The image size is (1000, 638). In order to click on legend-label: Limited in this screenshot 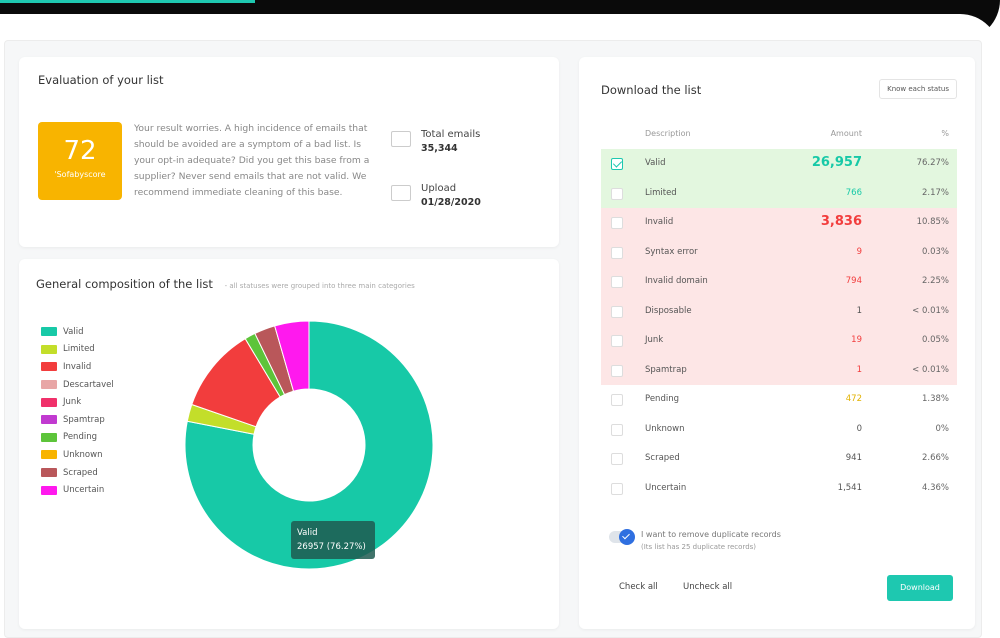, I will do `click(79, 349)`.